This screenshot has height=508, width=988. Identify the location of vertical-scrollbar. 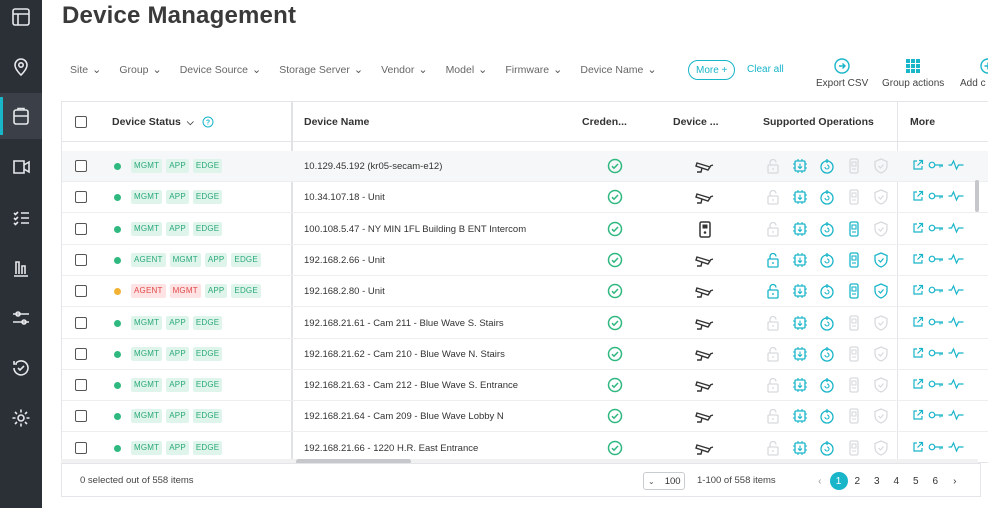
(977, 295).